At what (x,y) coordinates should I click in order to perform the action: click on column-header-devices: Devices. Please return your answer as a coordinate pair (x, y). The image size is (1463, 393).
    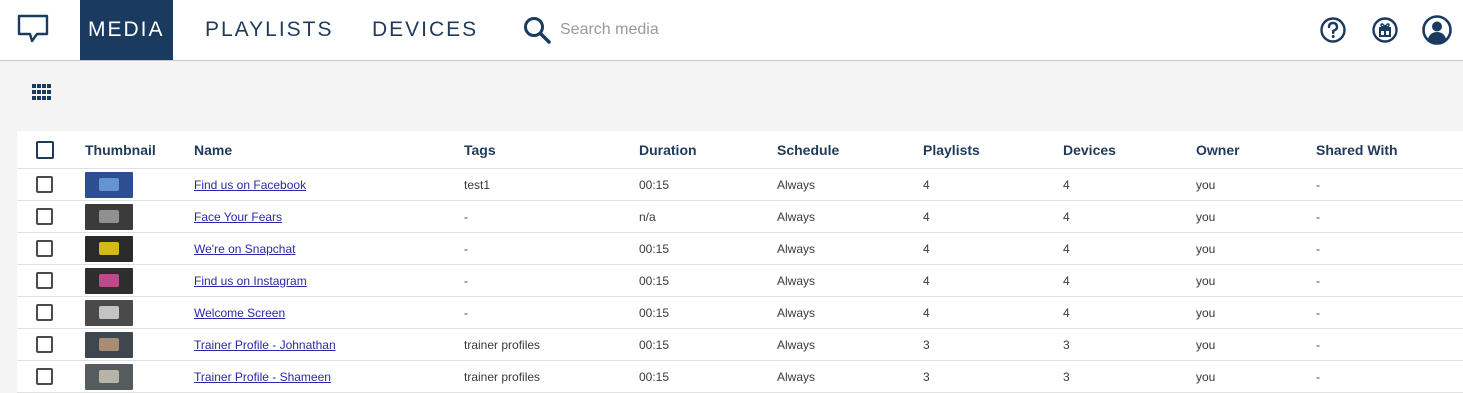
    Looking at the image, I should click on (1089, 149).